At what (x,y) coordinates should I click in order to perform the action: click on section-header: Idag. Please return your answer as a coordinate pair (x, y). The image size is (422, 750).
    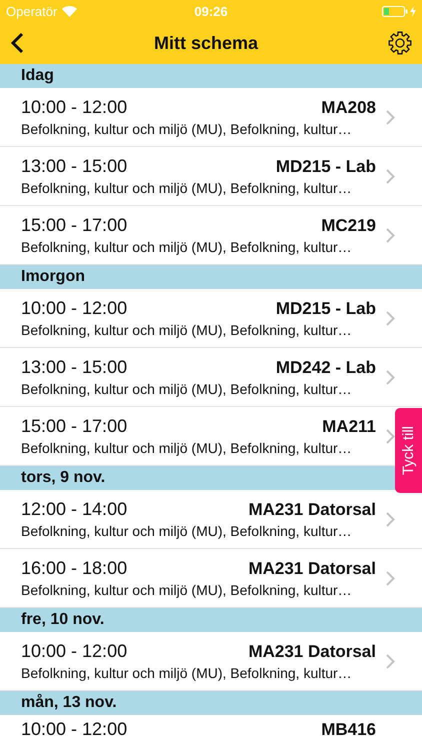
    Looking at the image, I should click on (211, 76).